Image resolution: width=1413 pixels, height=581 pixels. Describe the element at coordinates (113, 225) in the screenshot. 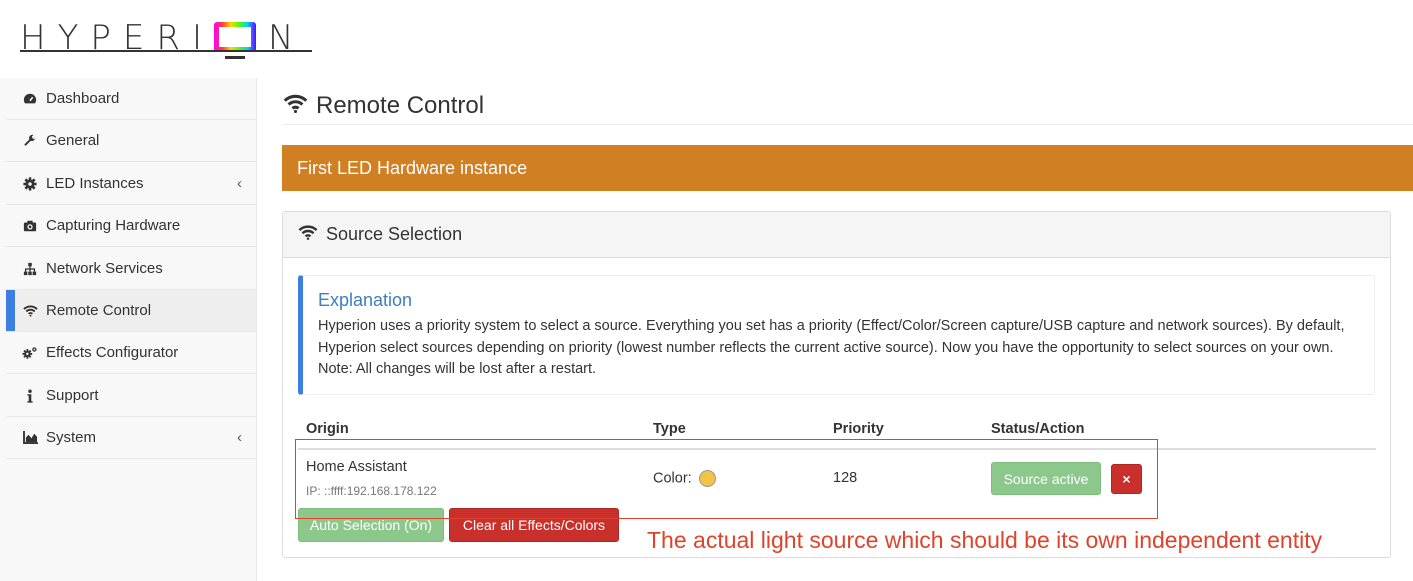

I see `sidebar-item-label: Capturing Hardware` at that location.